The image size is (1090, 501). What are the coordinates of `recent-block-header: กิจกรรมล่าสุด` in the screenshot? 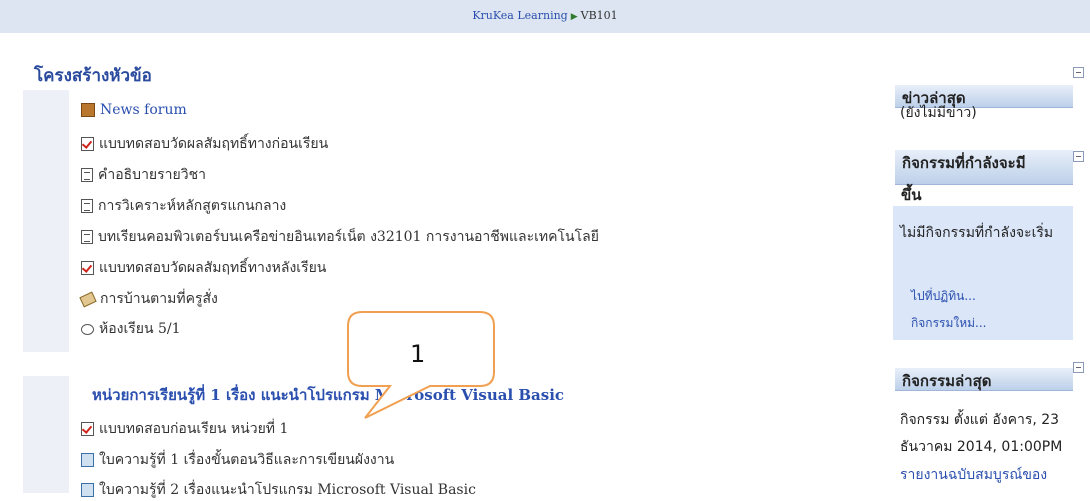 It's located at (984, 379).